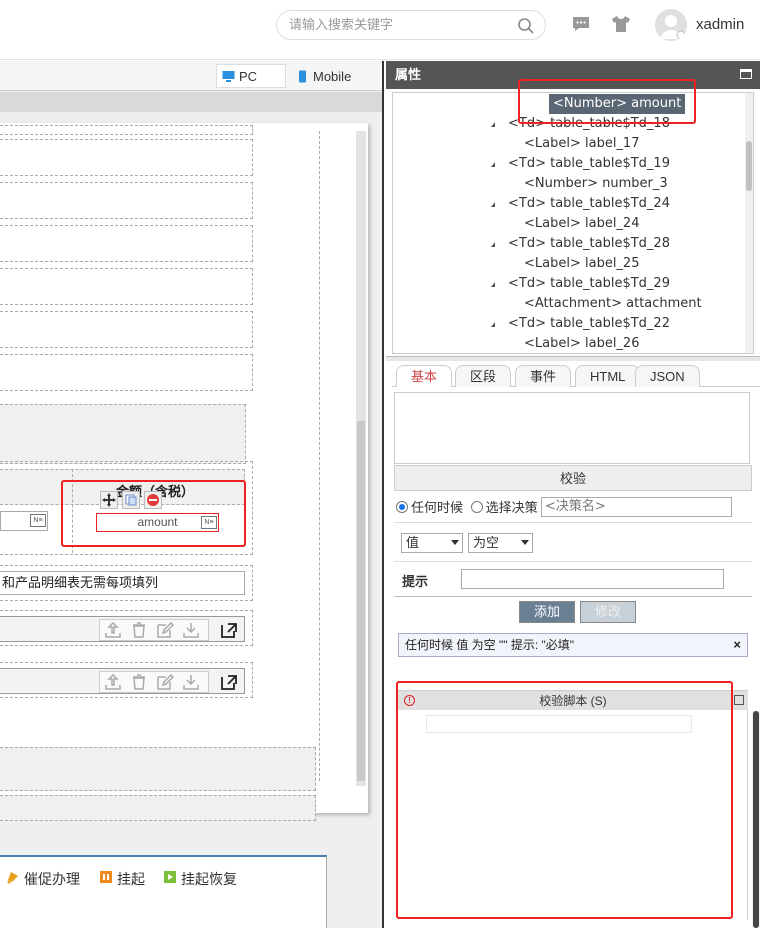 The width and height of the screenshot is (760, 928). What do you see at coordinates (581, 143) in the screenshot?
I see `tree-node: <Label> label_17` at bounding box center [581, 143].